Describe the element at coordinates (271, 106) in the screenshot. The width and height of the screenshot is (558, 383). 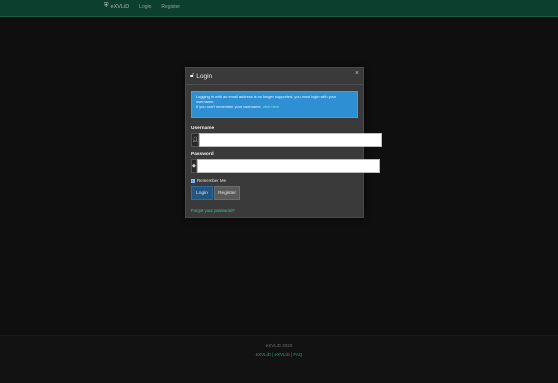
I see `alert-click-here-link: click here` at that location.